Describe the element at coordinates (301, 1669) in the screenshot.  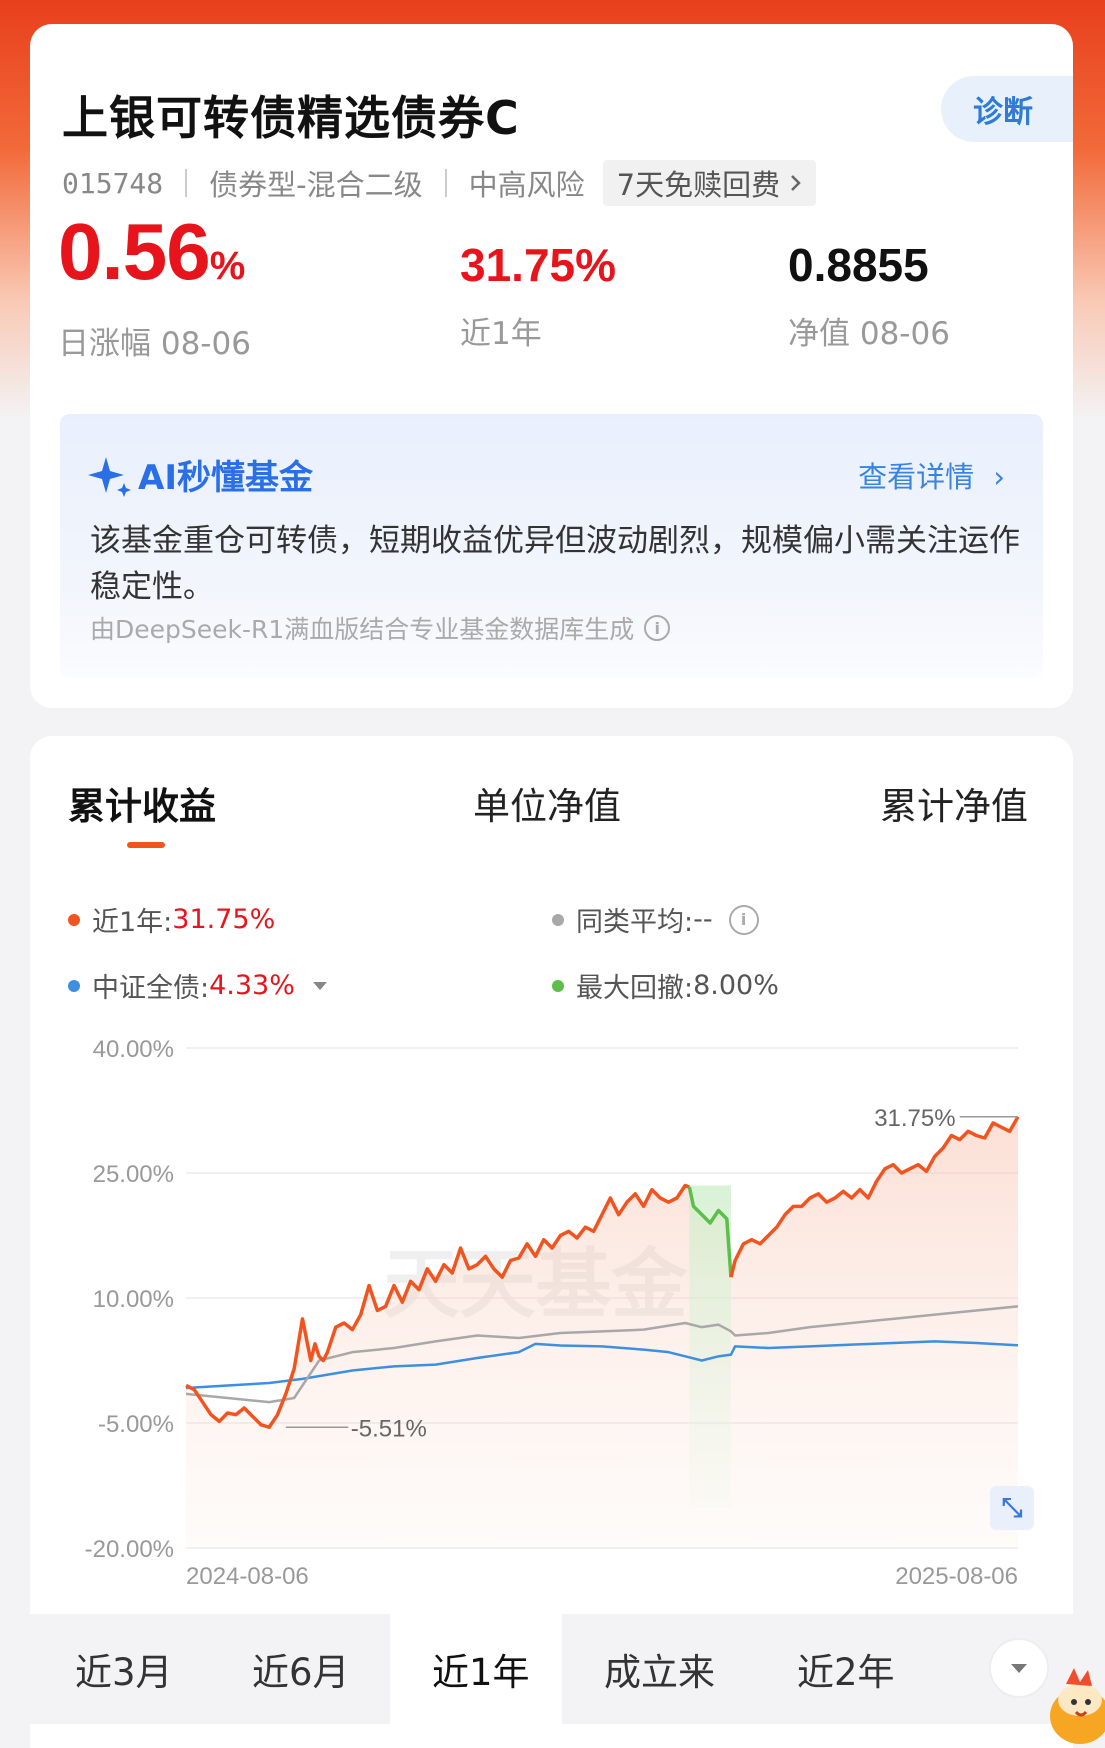
I see `period-6m: 近6月` at that location.